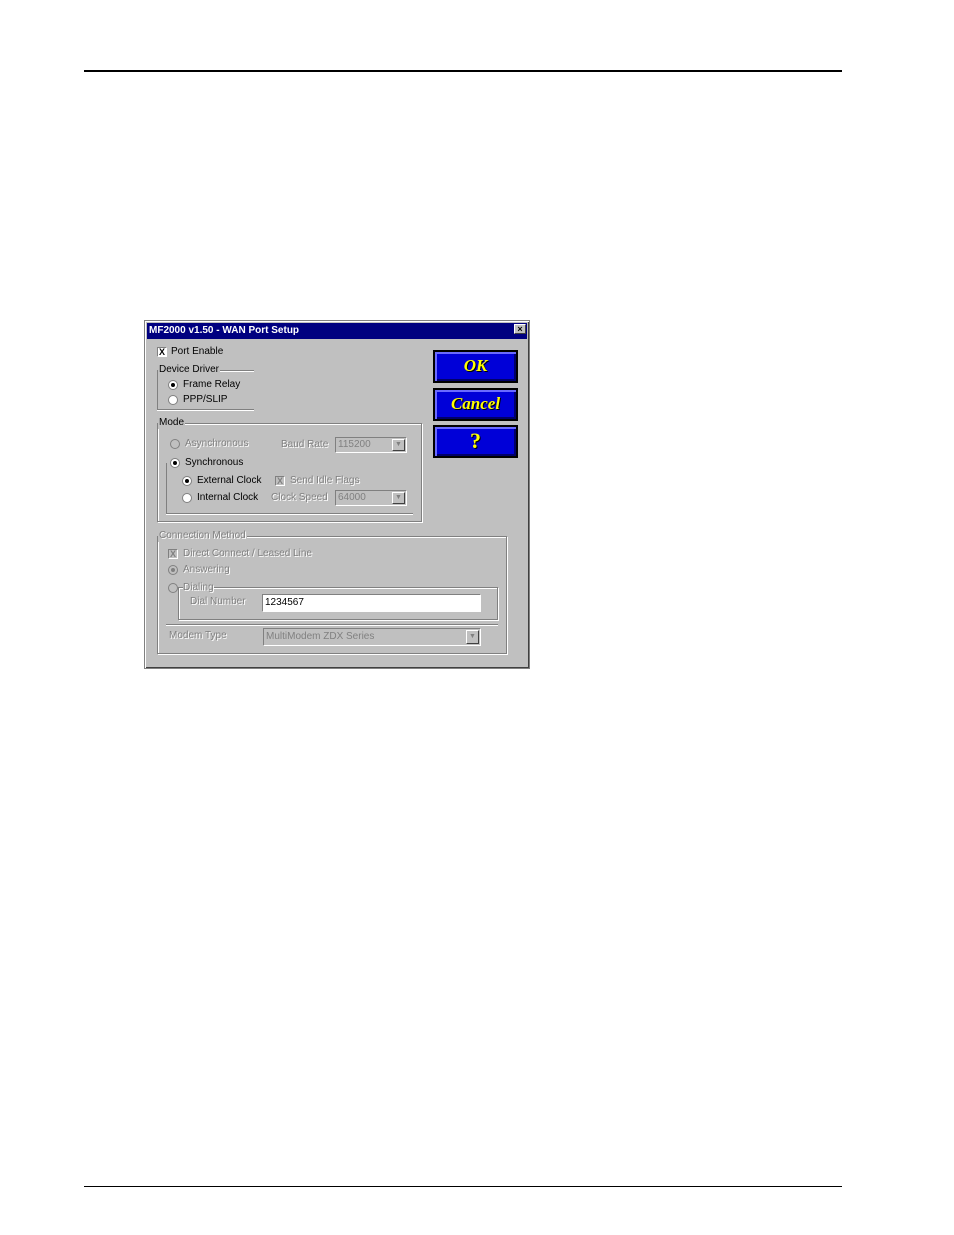 This screenshot has width=954, height=1235. What do you see at coordinates (214, 463) in the screenshot?
I see `synchronous-label: Synchronous` at bounding box center [214, 463].